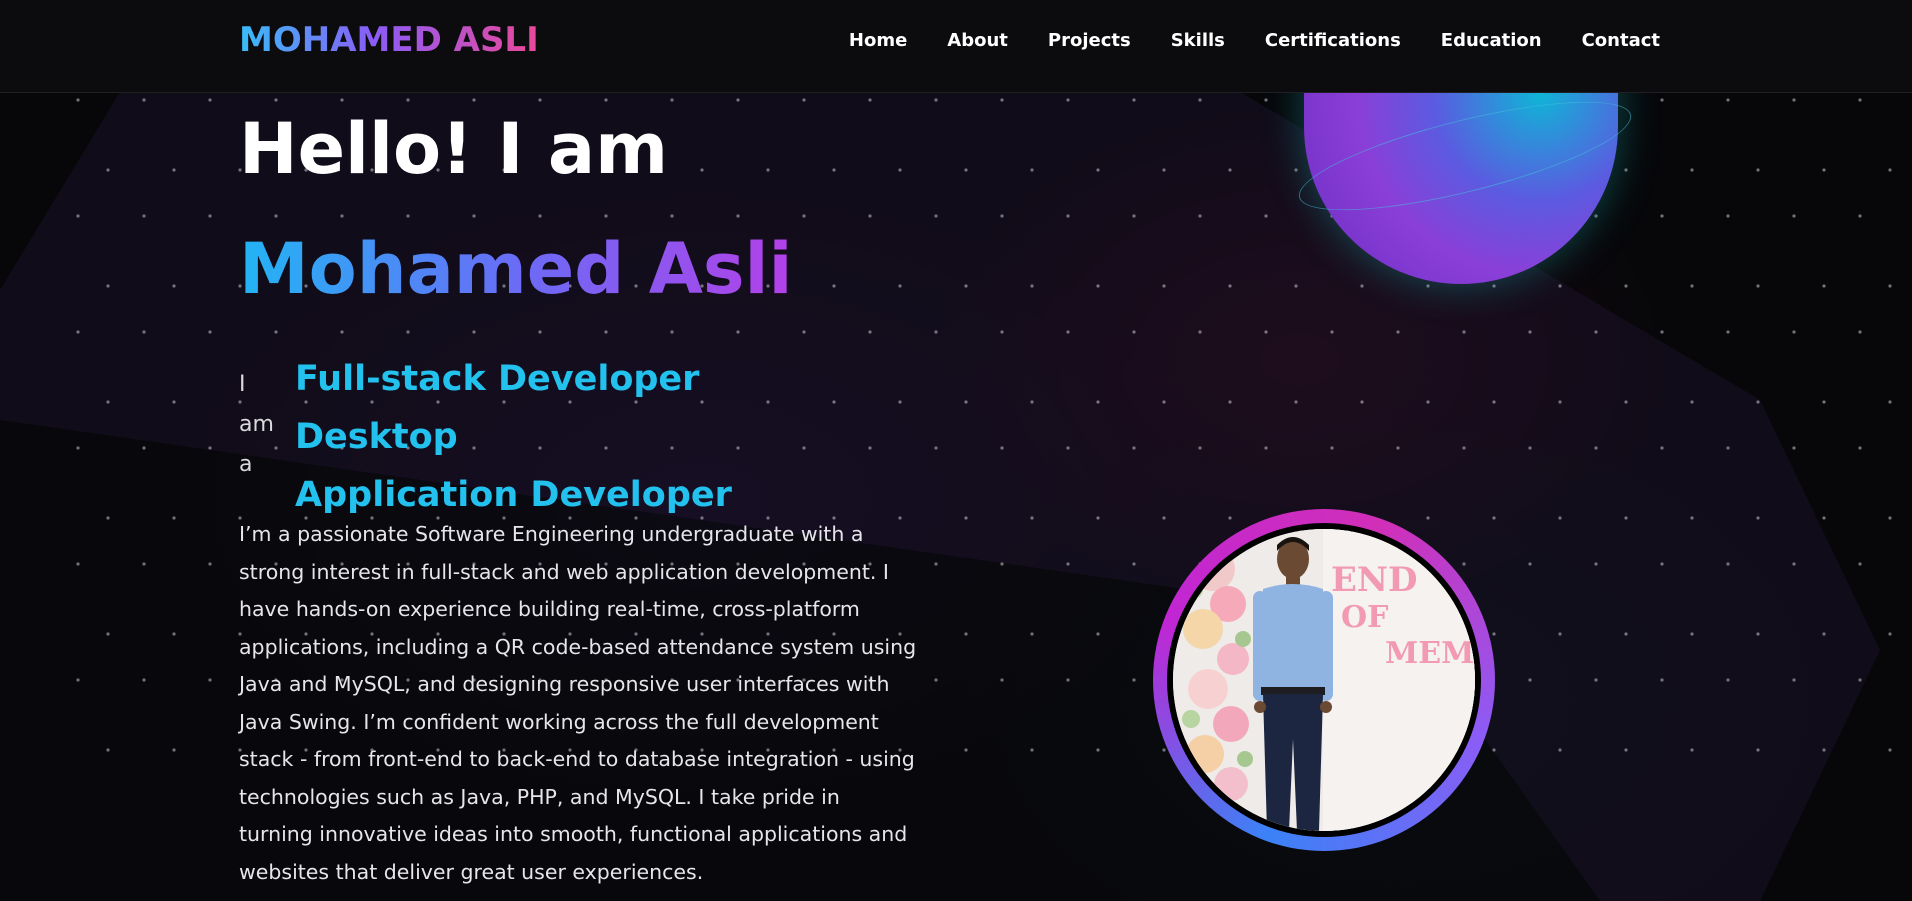 The width and height of the screenshot is (1912, 901). I want to click on planet-decoration, so click(1465, 172).